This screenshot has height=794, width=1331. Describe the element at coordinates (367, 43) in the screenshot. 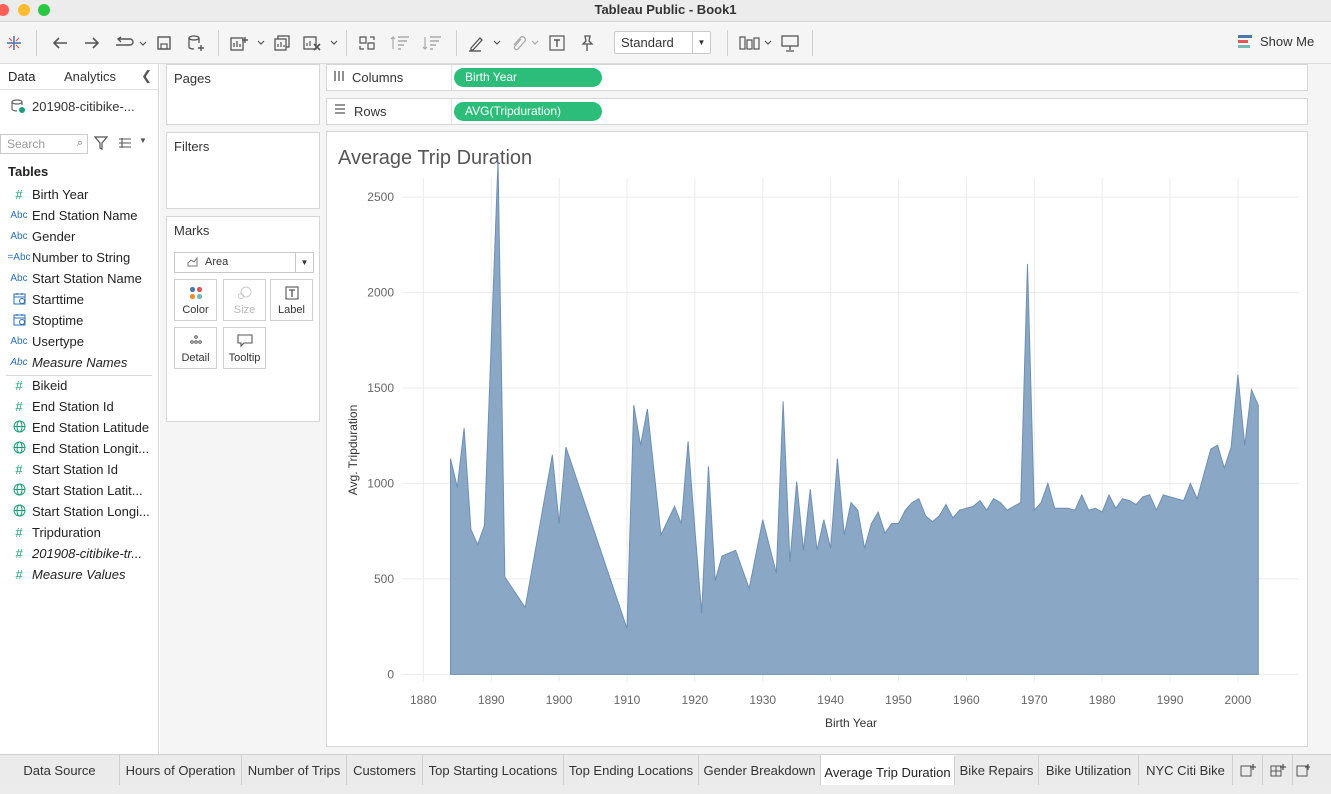

I see `swap-rows-columns-icon` at that location.